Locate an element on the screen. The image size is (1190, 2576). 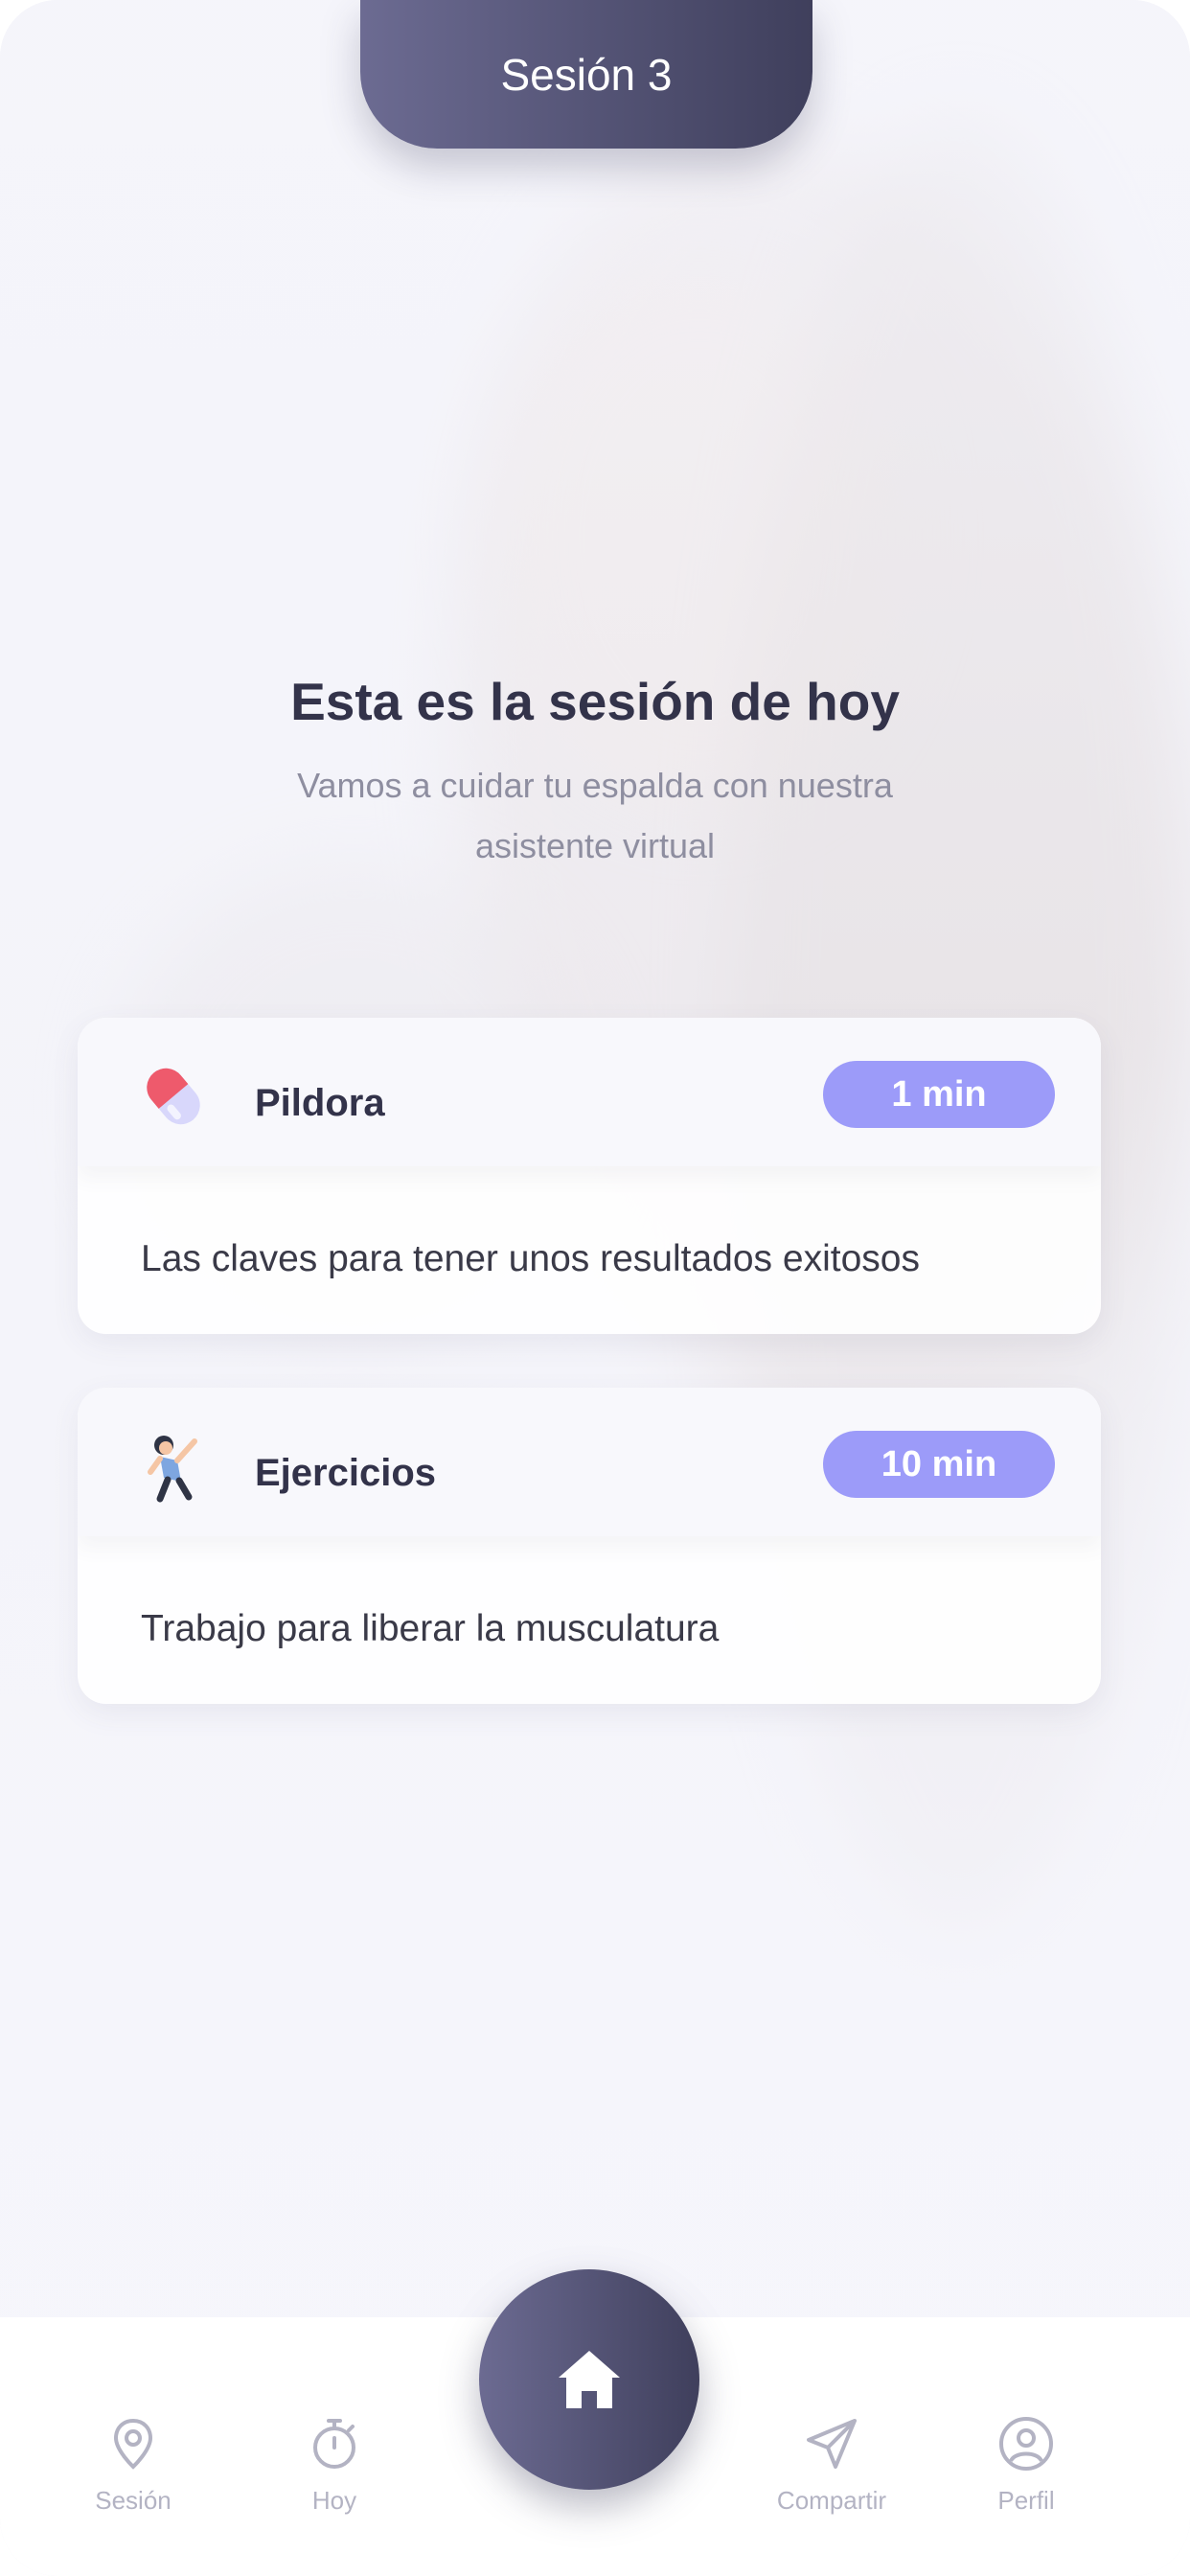
session-label: Sesión 3 is located at coordinates (587, 74).